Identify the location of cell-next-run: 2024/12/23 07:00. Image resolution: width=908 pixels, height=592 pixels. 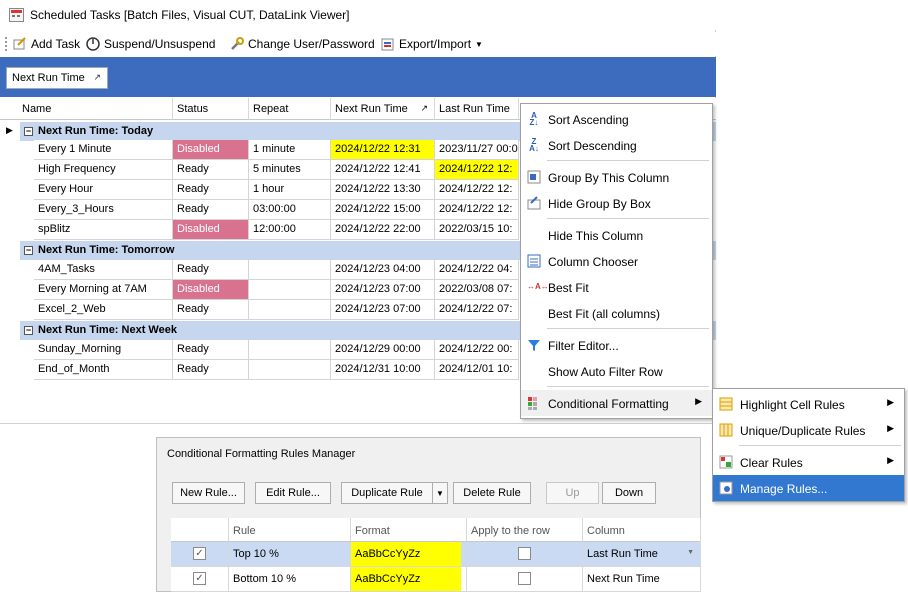
(383, 290).